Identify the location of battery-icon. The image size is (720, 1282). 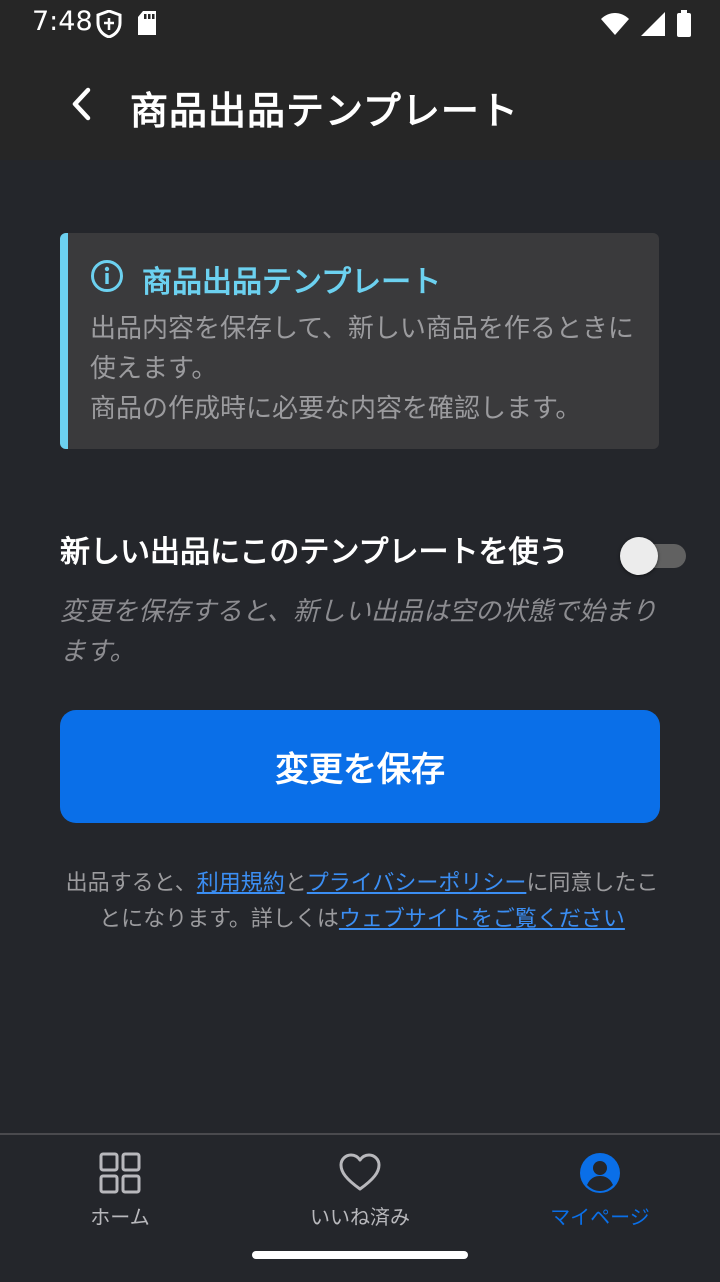
(684, 23).